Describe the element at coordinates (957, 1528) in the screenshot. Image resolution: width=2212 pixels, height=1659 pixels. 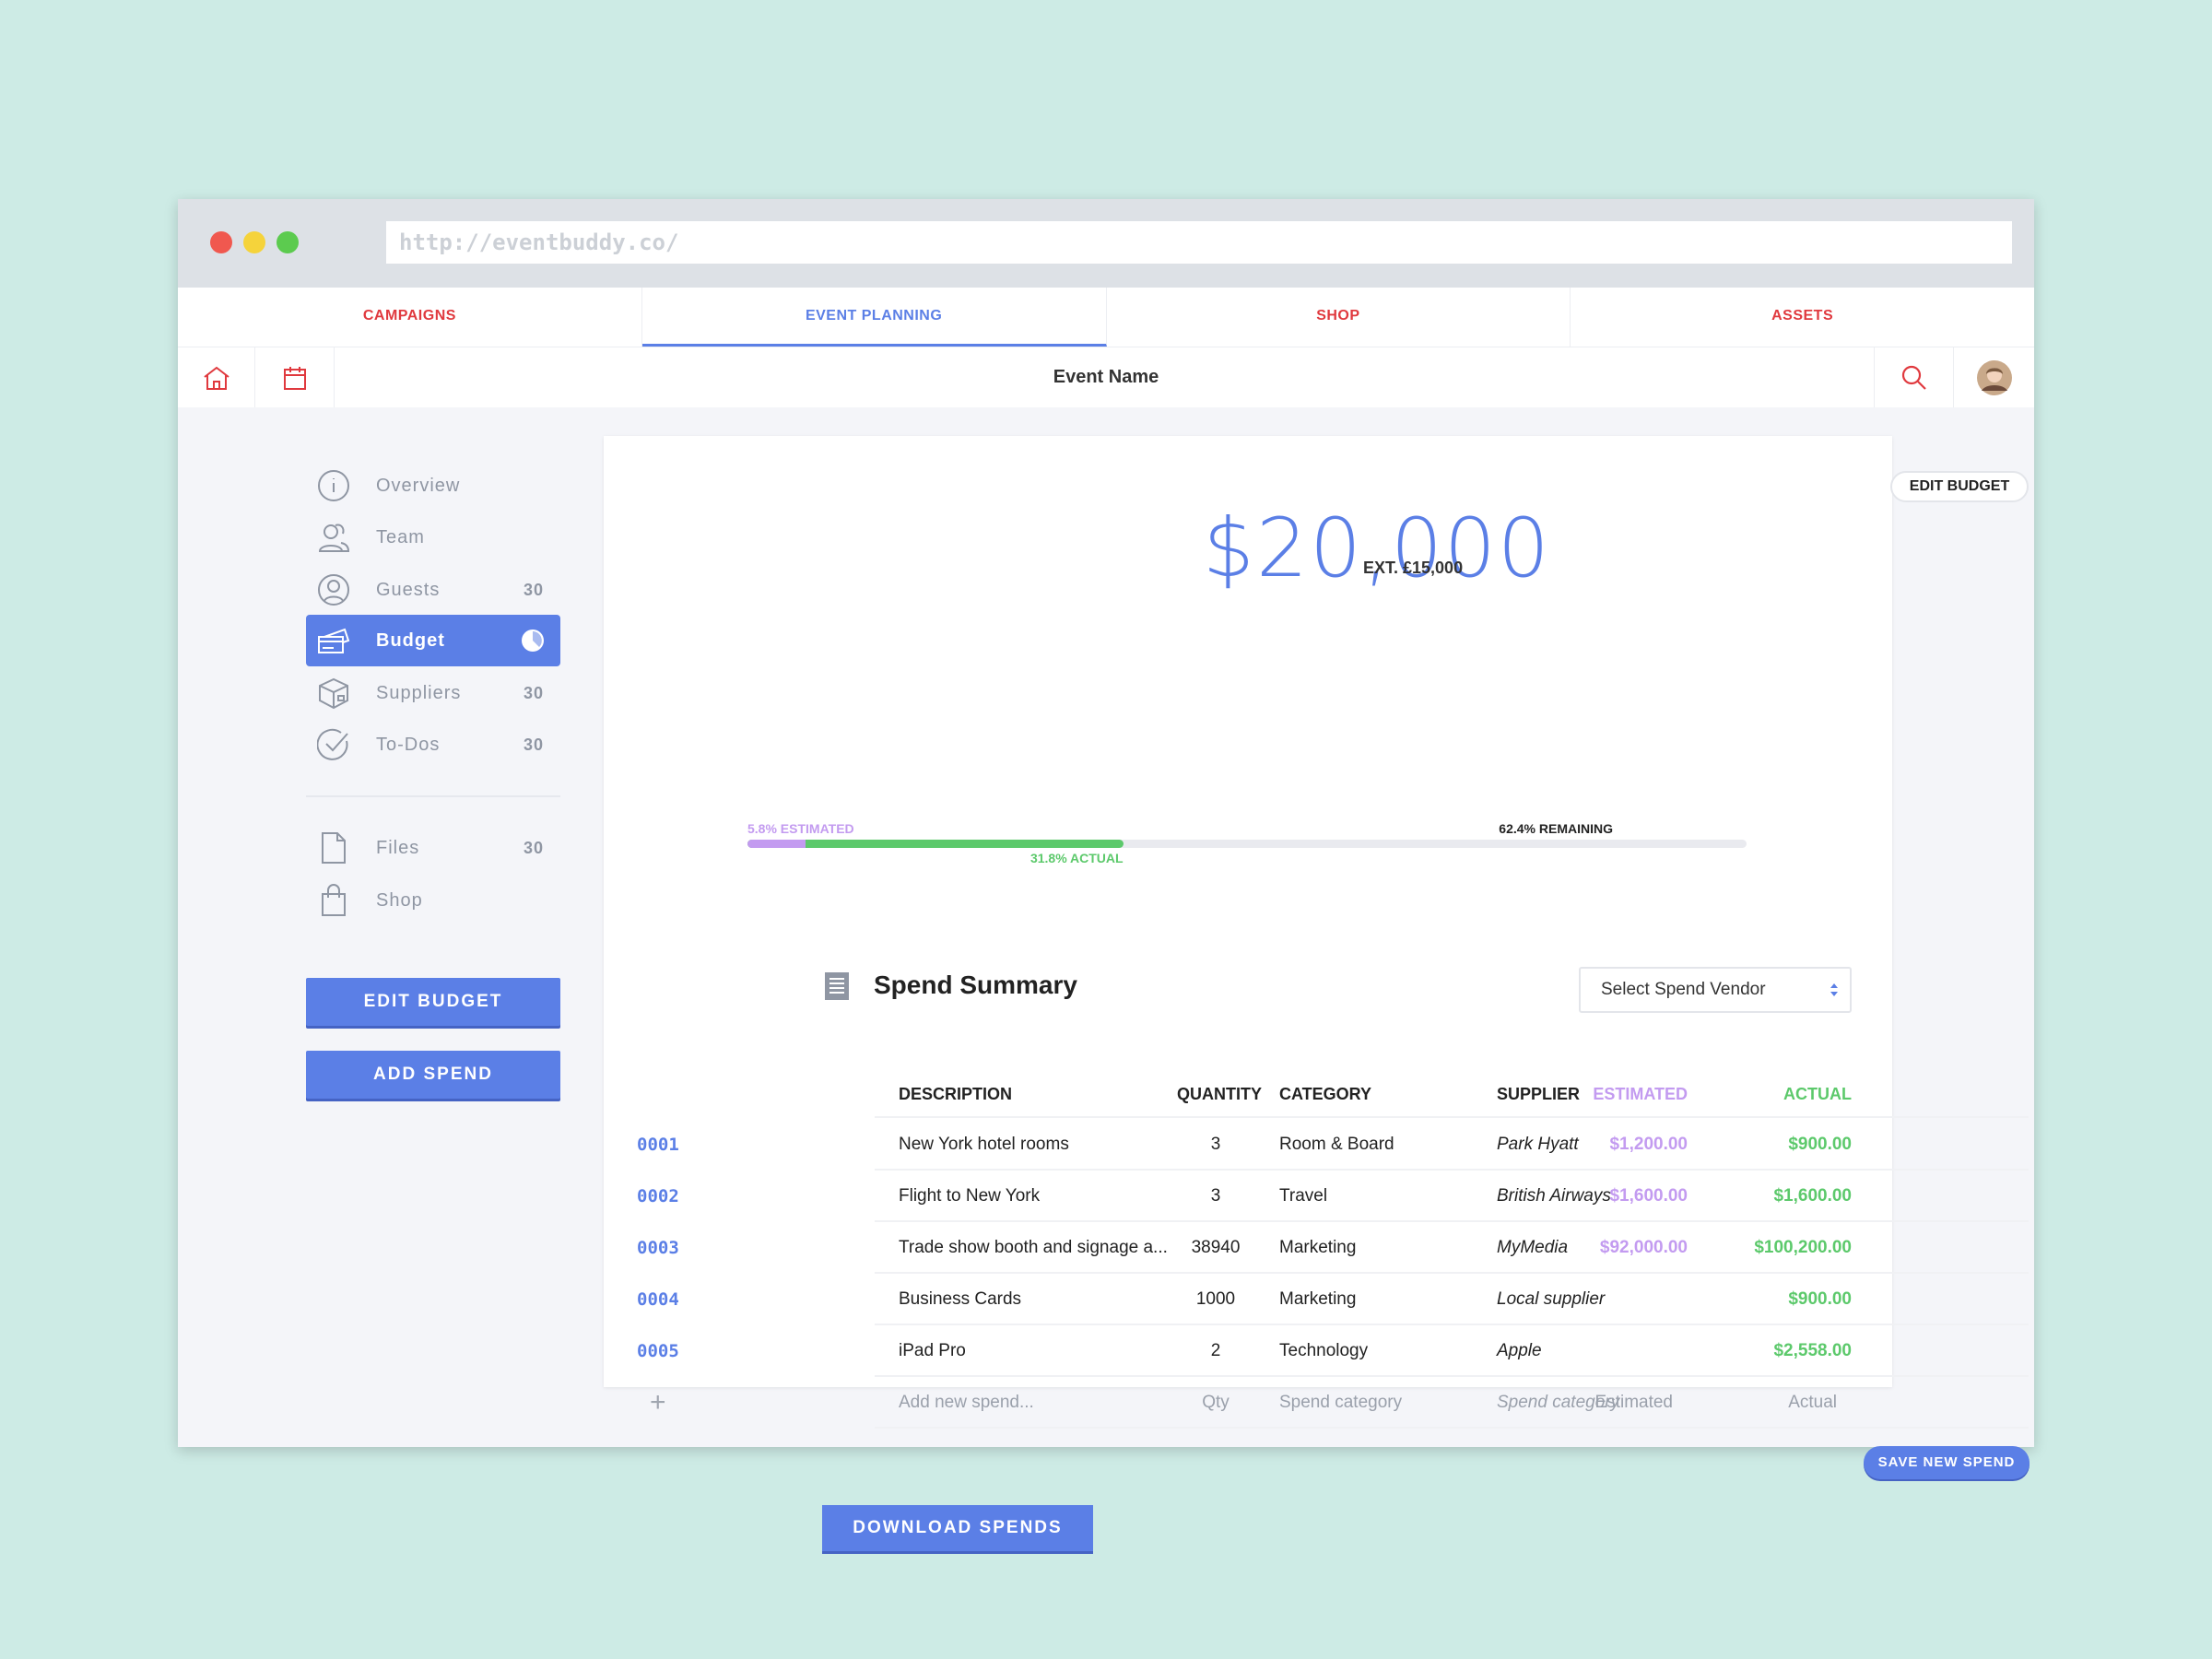
I see `download-spends-button: DOWNLOAD SPENDS` at that location.